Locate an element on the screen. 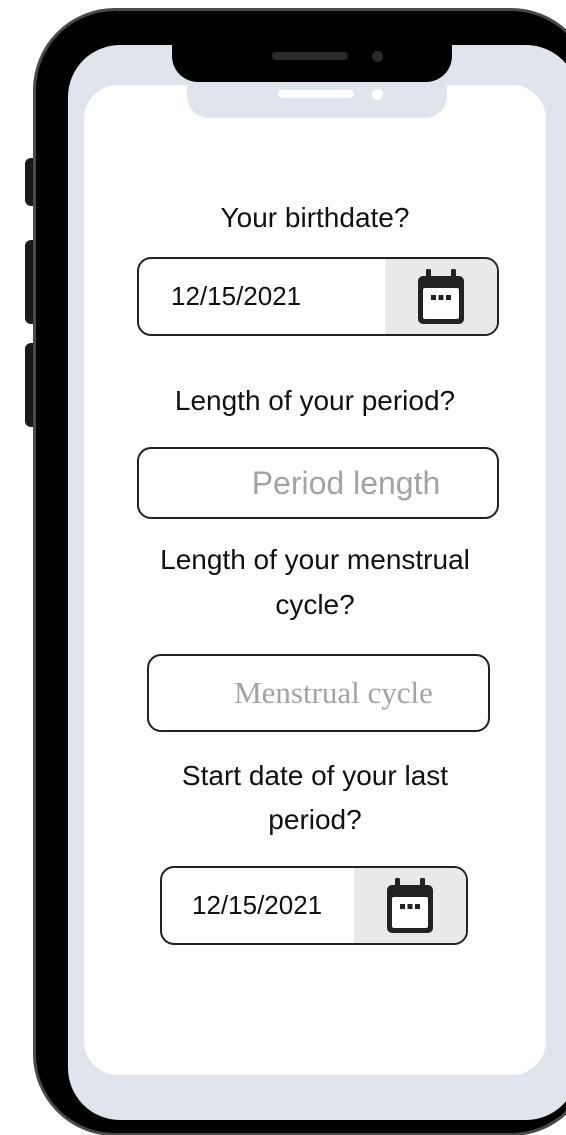 This screenshot has height=1135, width=566. cycle-length-input: Menstrual cycle is located at coordinates (318, 693).